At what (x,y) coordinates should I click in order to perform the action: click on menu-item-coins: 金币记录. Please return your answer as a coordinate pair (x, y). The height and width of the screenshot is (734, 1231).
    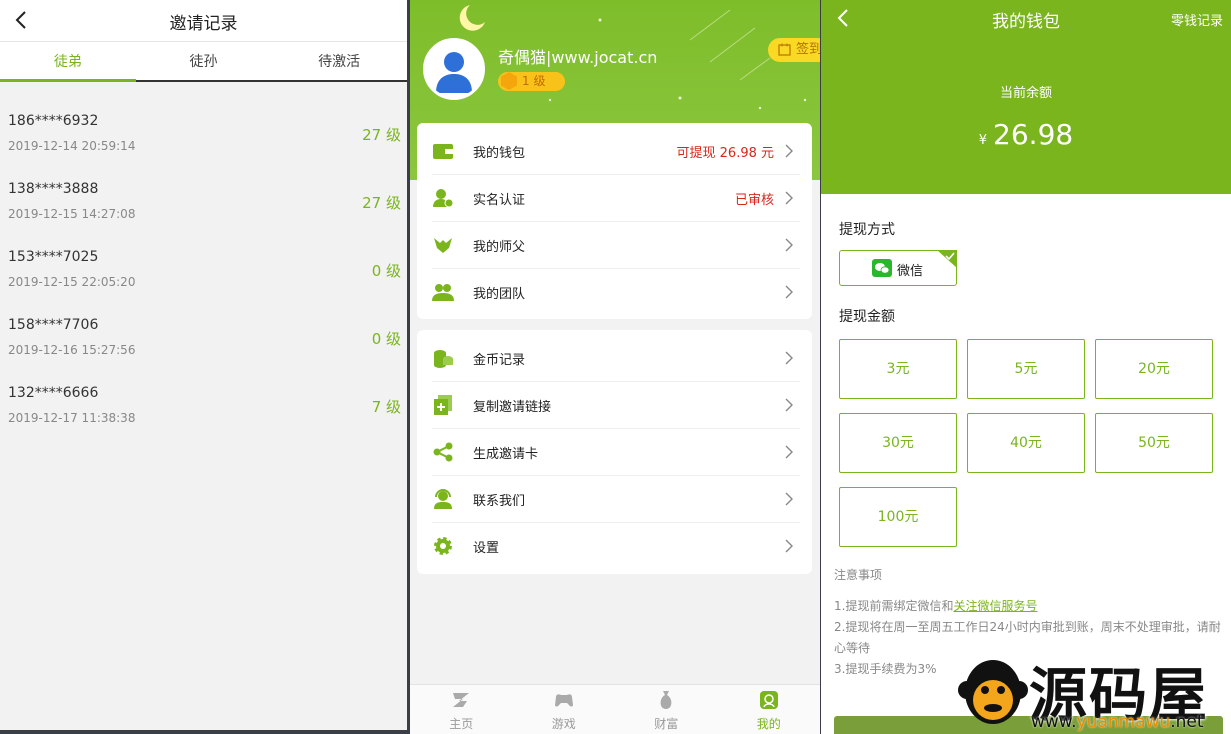
    Looking at the image, I should click on (614, 357).